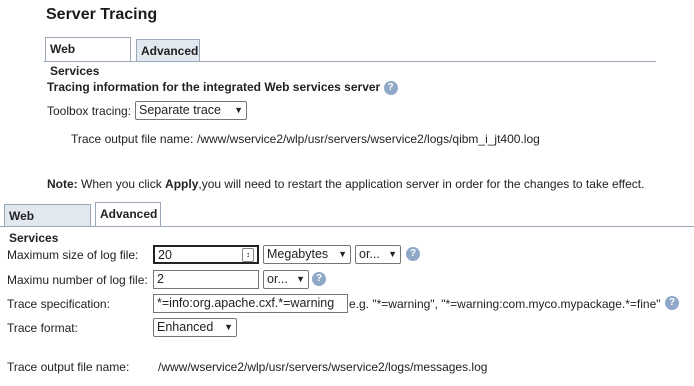 This screenshot has height=386, width=694. What do you see at coordinates (298, 254) in the screenshot?
I see `max-size-unit-value: Megabytes` at bounding box center [298, 254].